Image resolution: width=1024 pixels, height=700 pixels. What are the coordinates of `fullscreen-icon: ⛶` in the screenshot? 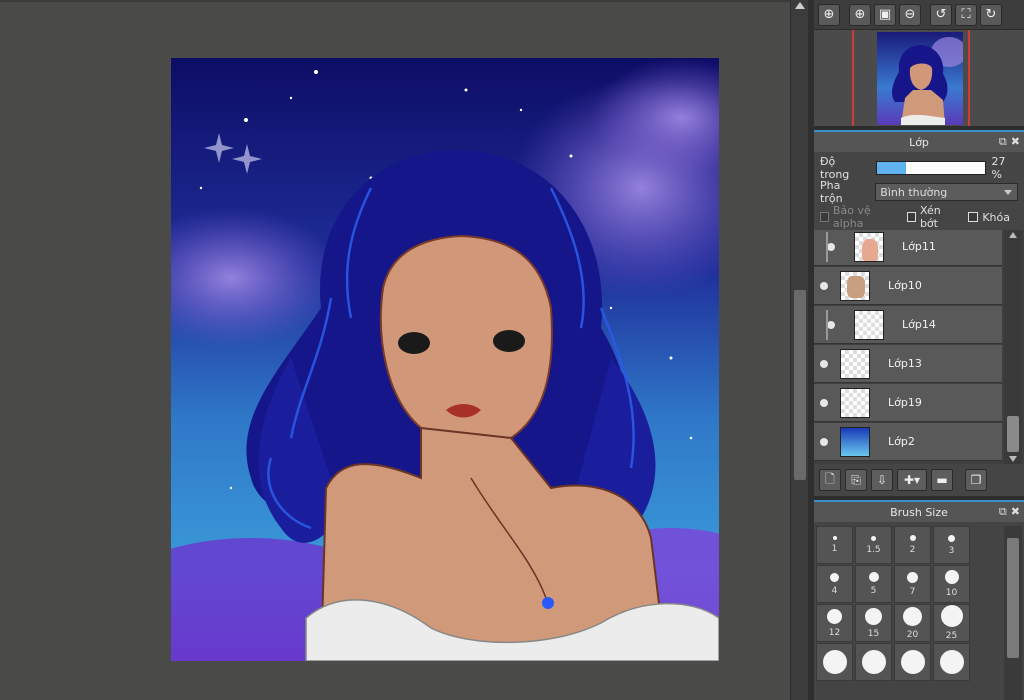 It's located at (966, 14).